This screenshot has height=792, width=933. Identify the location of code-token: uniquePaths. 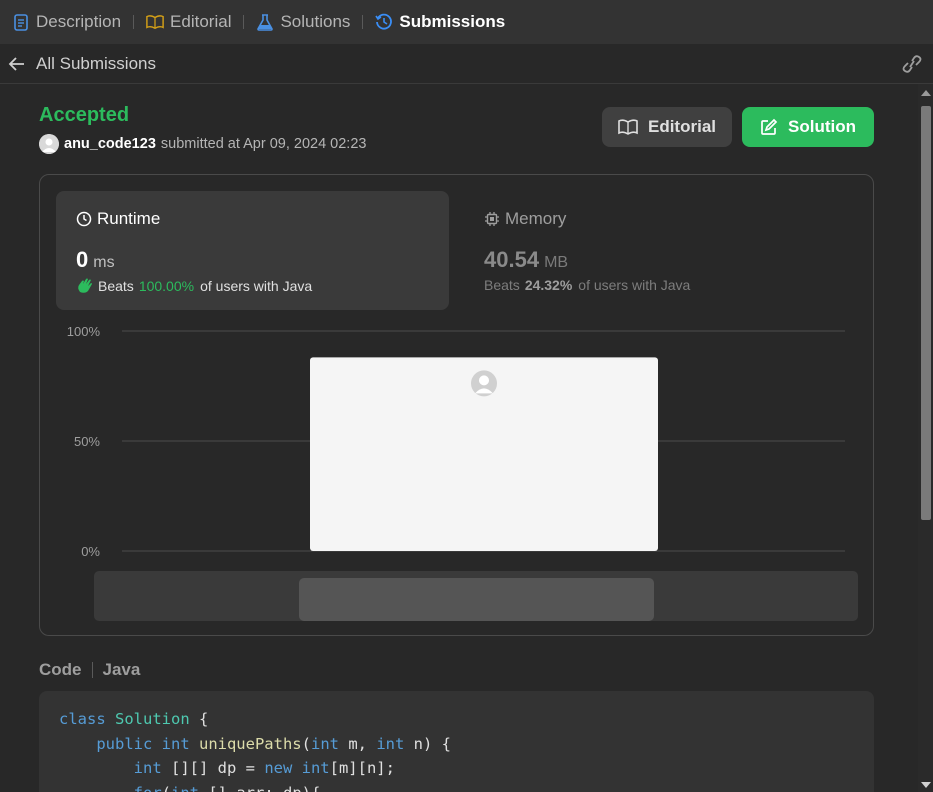
(250, 743).